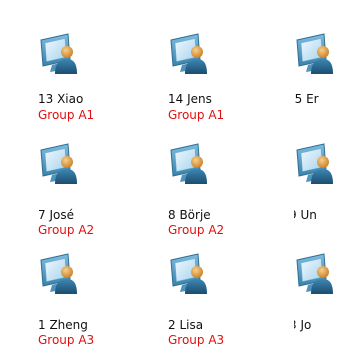 This screenshot has height=352, width=339. I want to click on computer-item-9-partial: 9 Un, so click(316, 190).